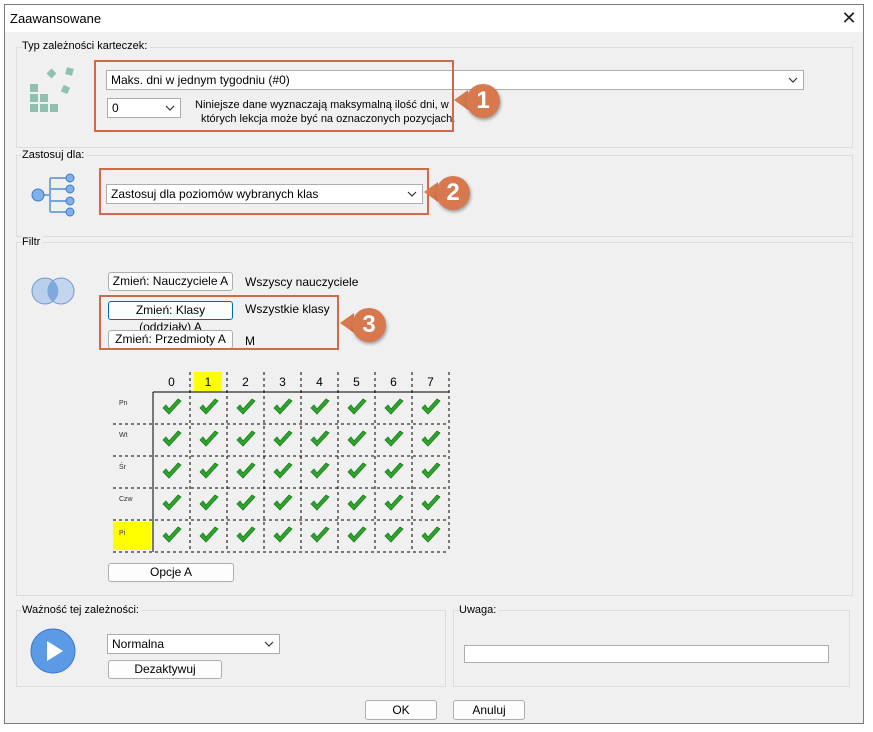  What do you see at coordinates (132, 472) in the screenshot?
I see `row-header: Śr` at bounding box center [132, 472].